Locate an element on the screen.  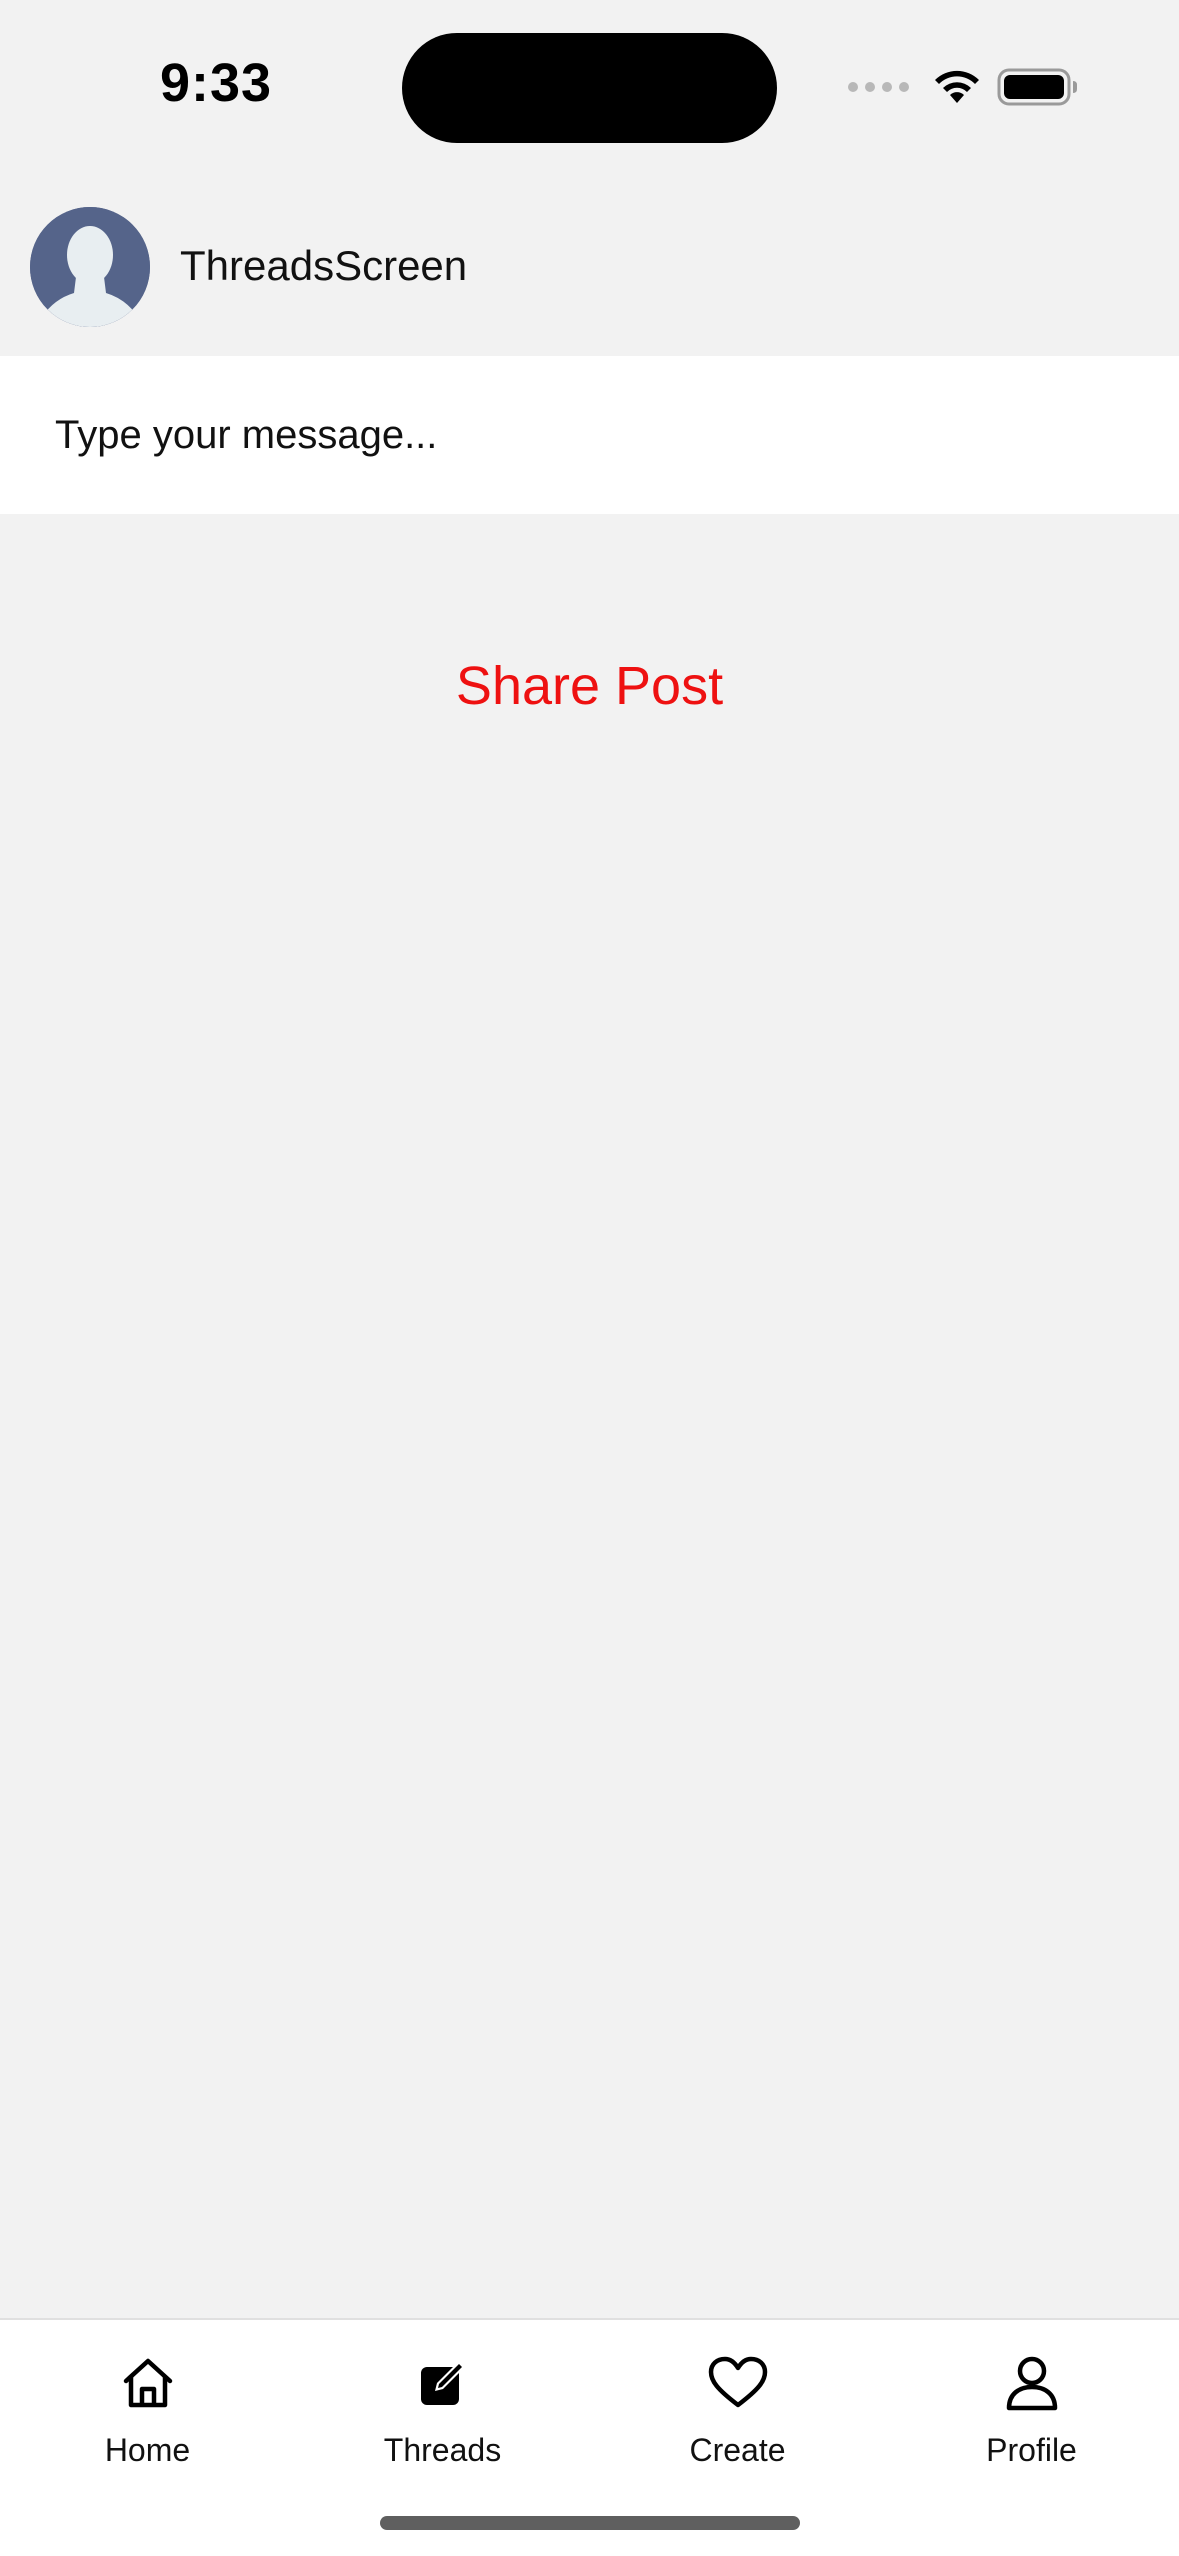
message-input is located at coordinates (595, 435).